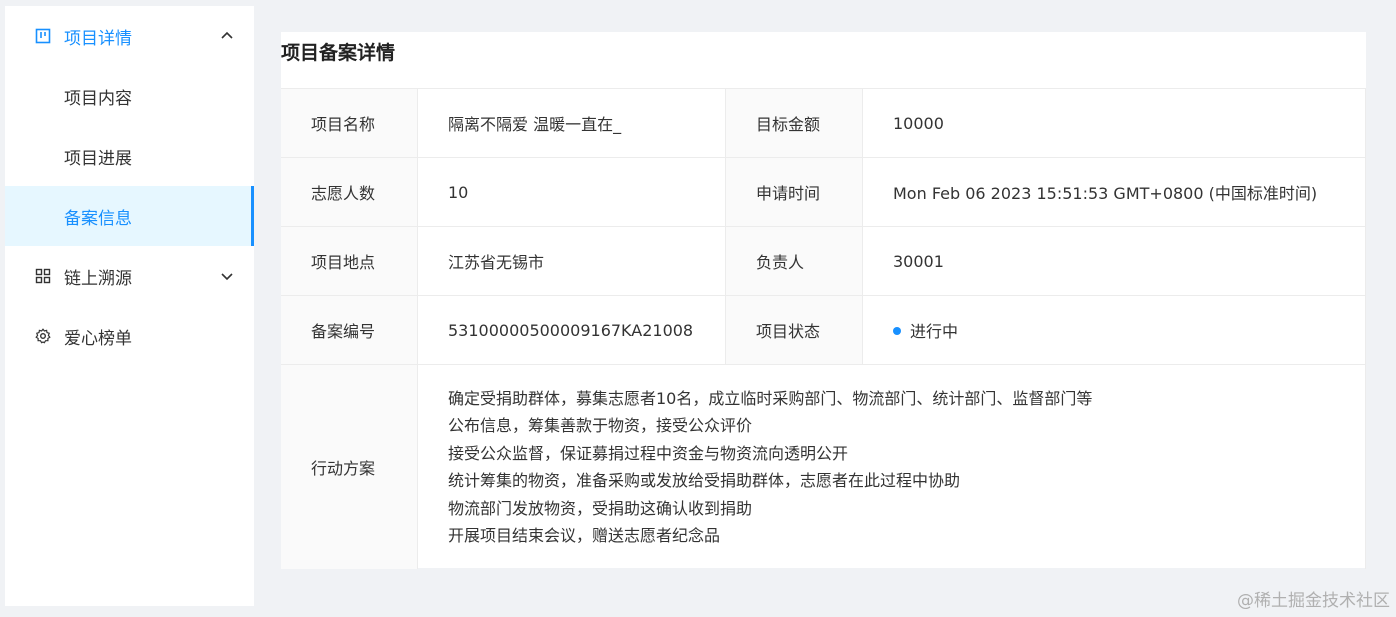 The height and width of the screenshot is (617, 1396). I want to click on menu-project-detail-label: 项目详情, so click(98, 38).